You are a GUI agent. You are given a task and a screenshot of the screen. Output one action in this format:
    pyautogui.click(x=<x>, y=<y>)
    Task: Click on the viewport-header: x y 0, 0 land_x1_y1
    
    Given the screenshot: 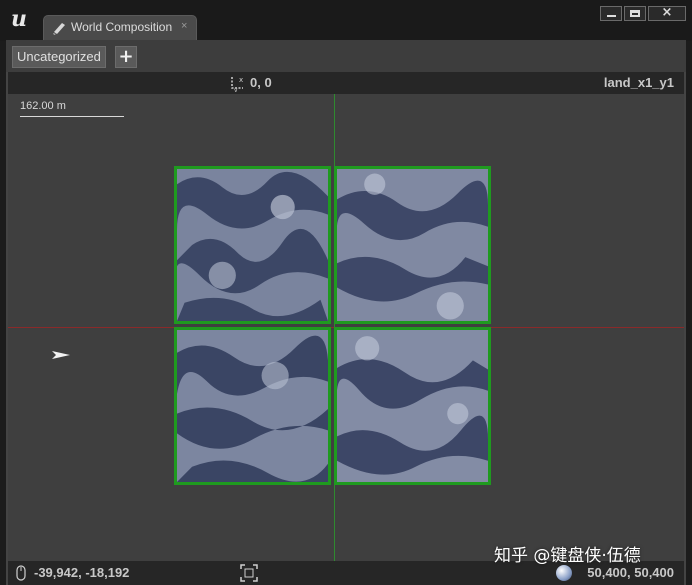 What is the action you would take?
    pyautogui.click(x=346, y=83)
    